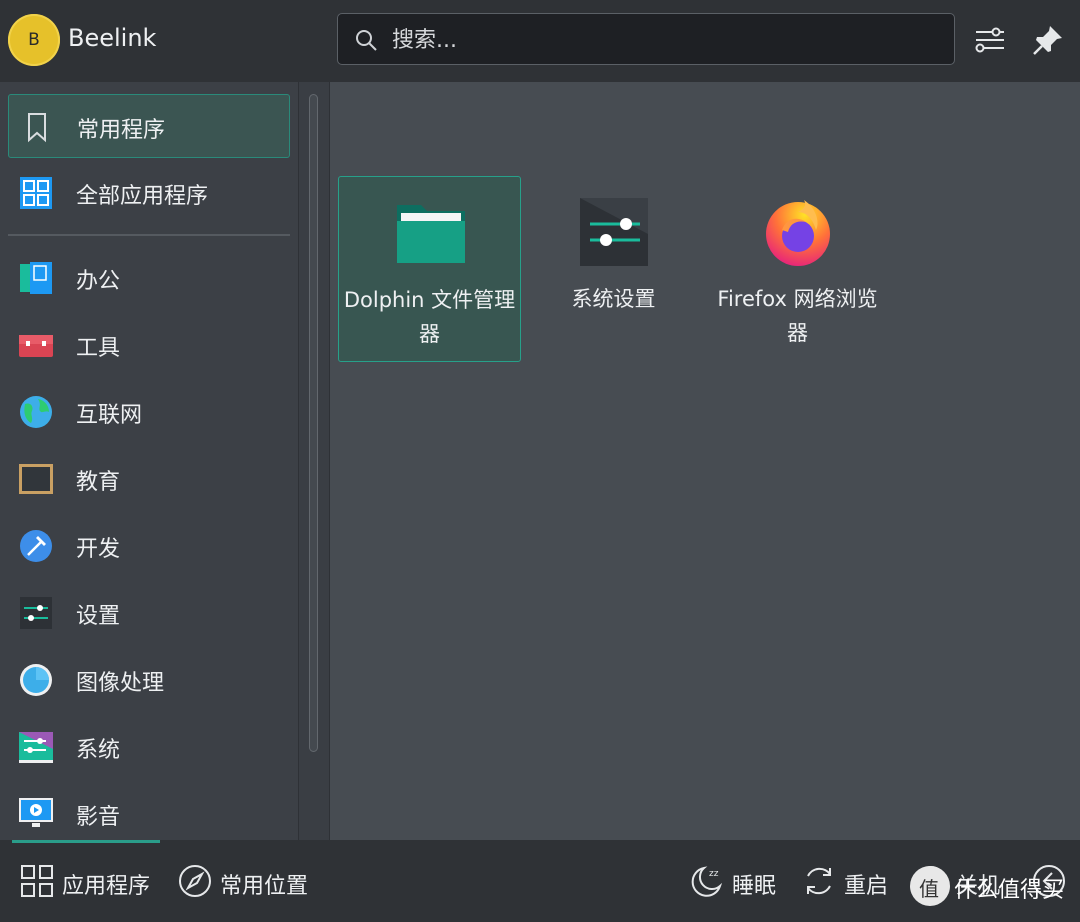 The width and height of the screenshot is (1080, 922). Describe the element at coordinates (86, 841) in the screenshot. I see `active-tab-indicator` at that location.